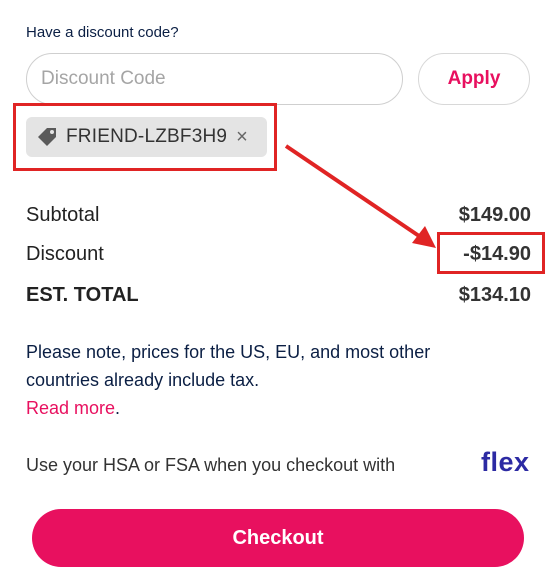 The image size is (556, 585). What do you see at coordinates (118, 408) in the screenshot?
I see `tax-note-period: .` at bounding box center [118, 408].